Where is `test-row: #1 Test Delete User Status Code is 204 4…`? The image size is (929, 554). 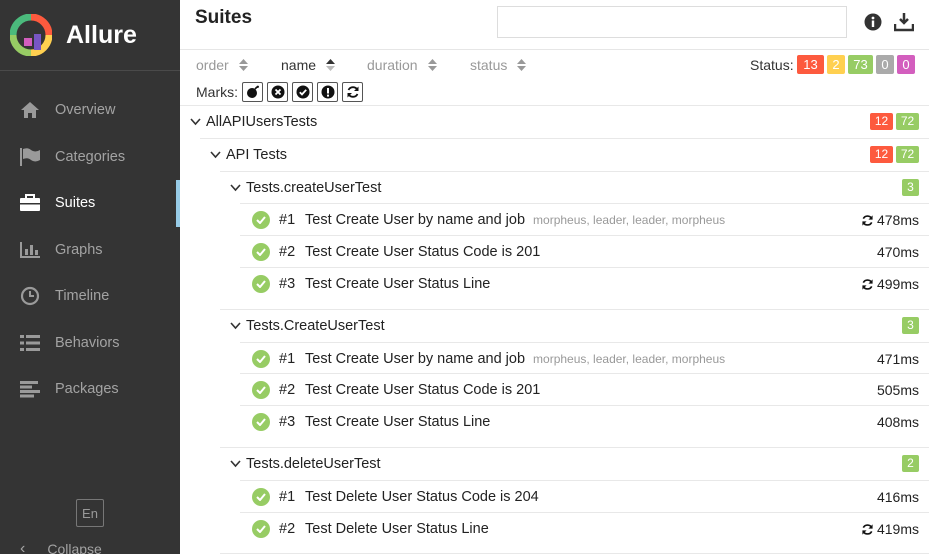
test-row: #1 Test Delete User Status Code is 204 4… is located at coordinates (584, 496).